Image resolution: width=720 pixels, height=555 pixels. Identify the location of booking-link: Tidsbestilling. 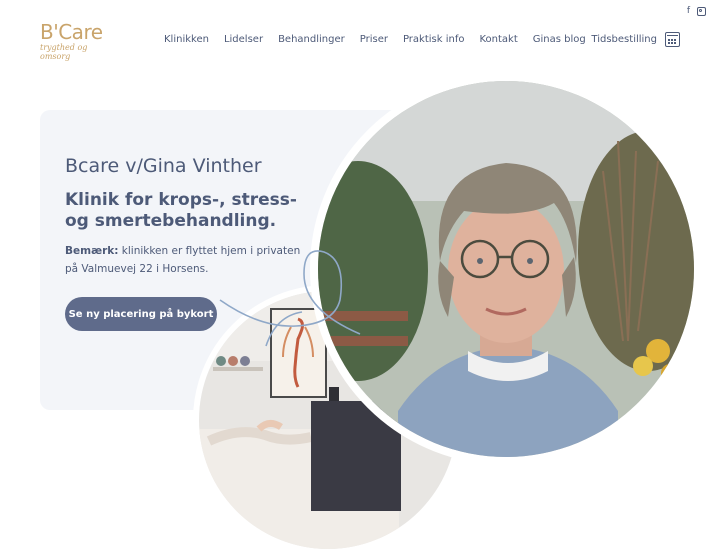
(635, 39).